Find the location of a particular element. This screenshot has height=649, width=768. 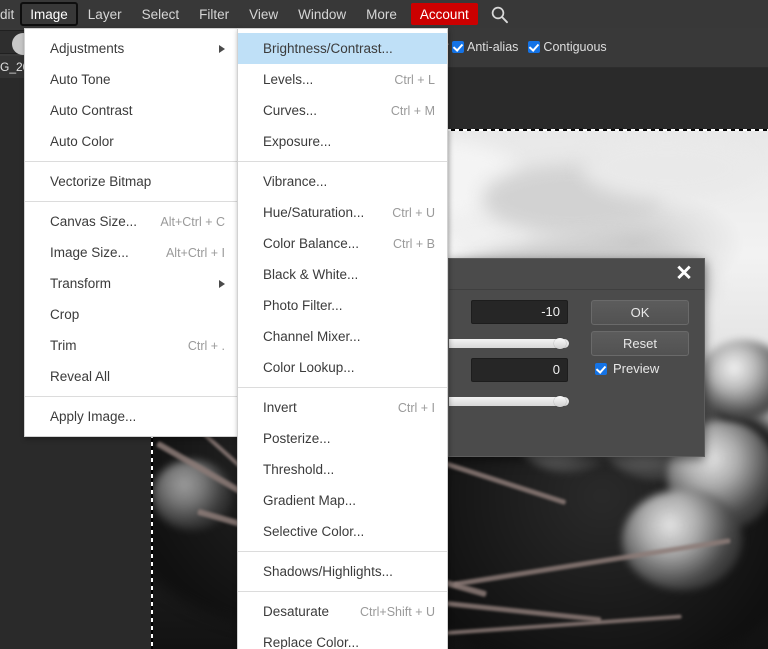

menu-item-shortcut: Ctrl + I is located at coordinates (416, 407).